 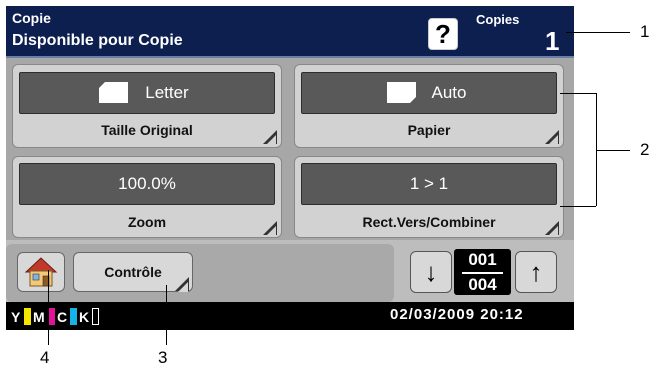 What do you see at coordinates (62, 317) in the screenshot?
I see `toner-label-c: C` at bounding box center [62, 317].